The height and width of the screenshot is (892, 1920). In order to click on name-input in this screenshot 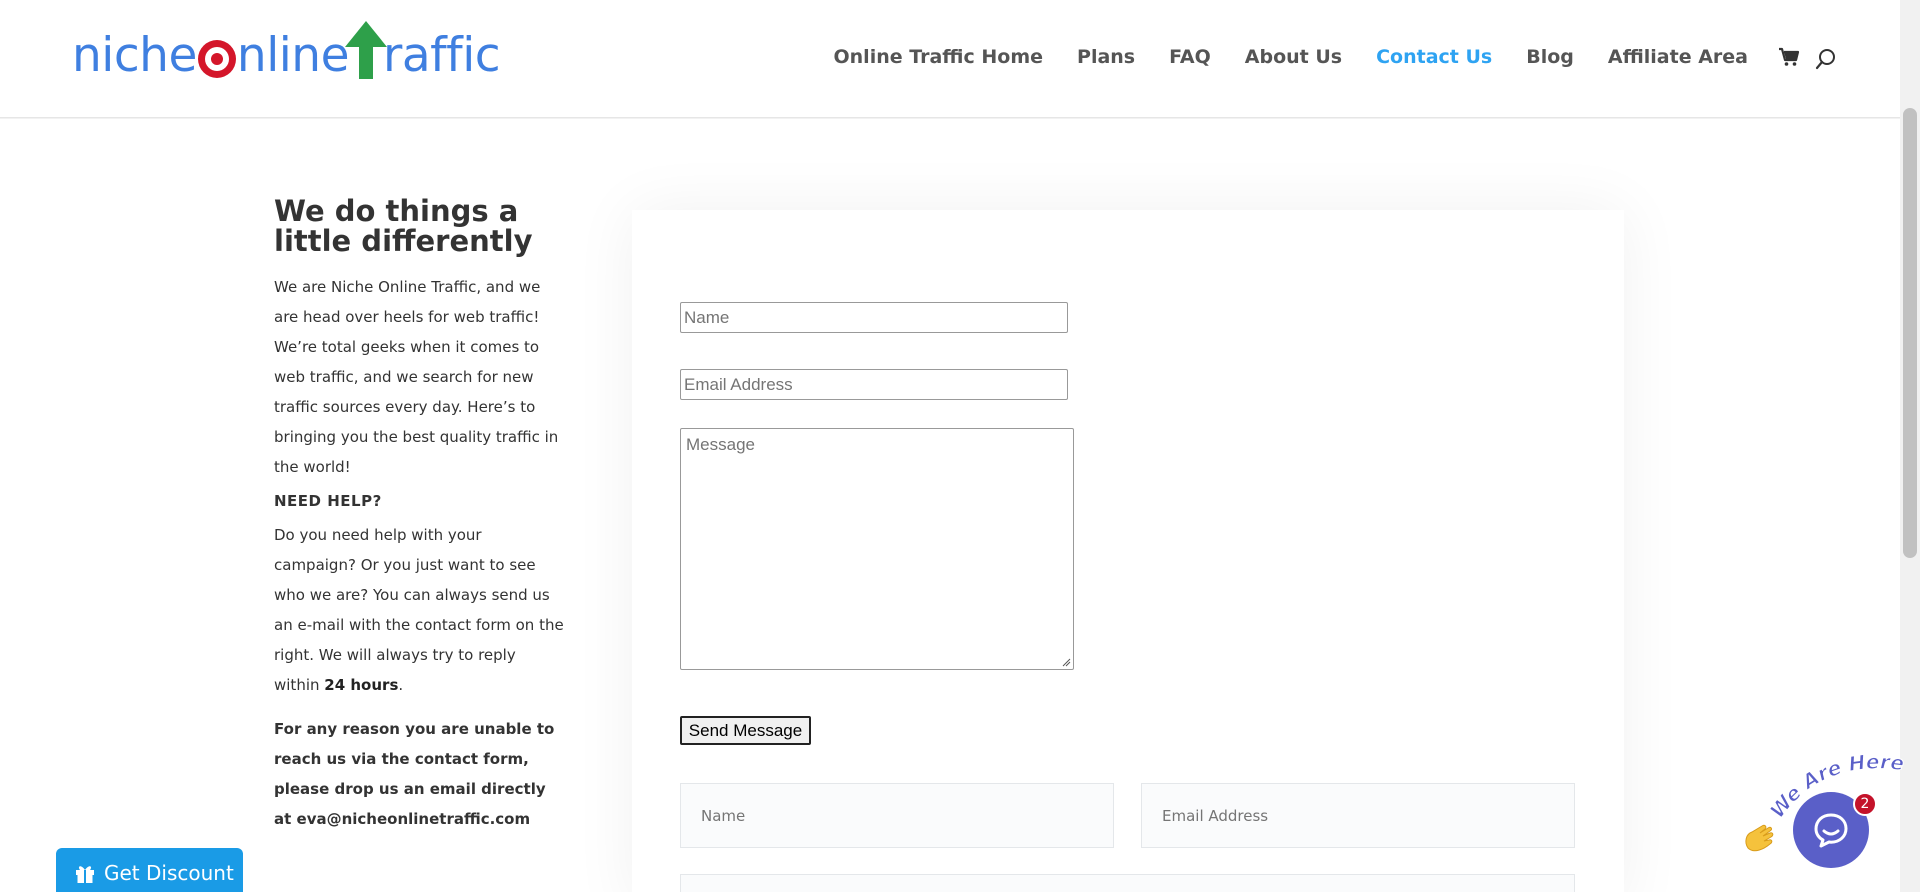, I will do `click(874, 317)`.